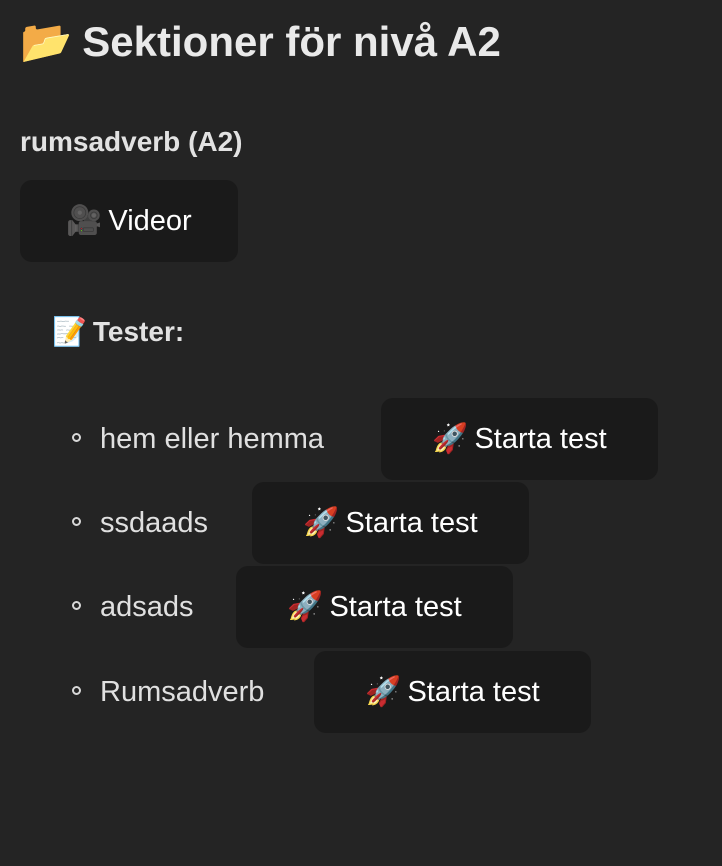 The image size is (722, 866). I want to click on page-title: 📂 Sektioner för nivå A2, so click(260, 42).